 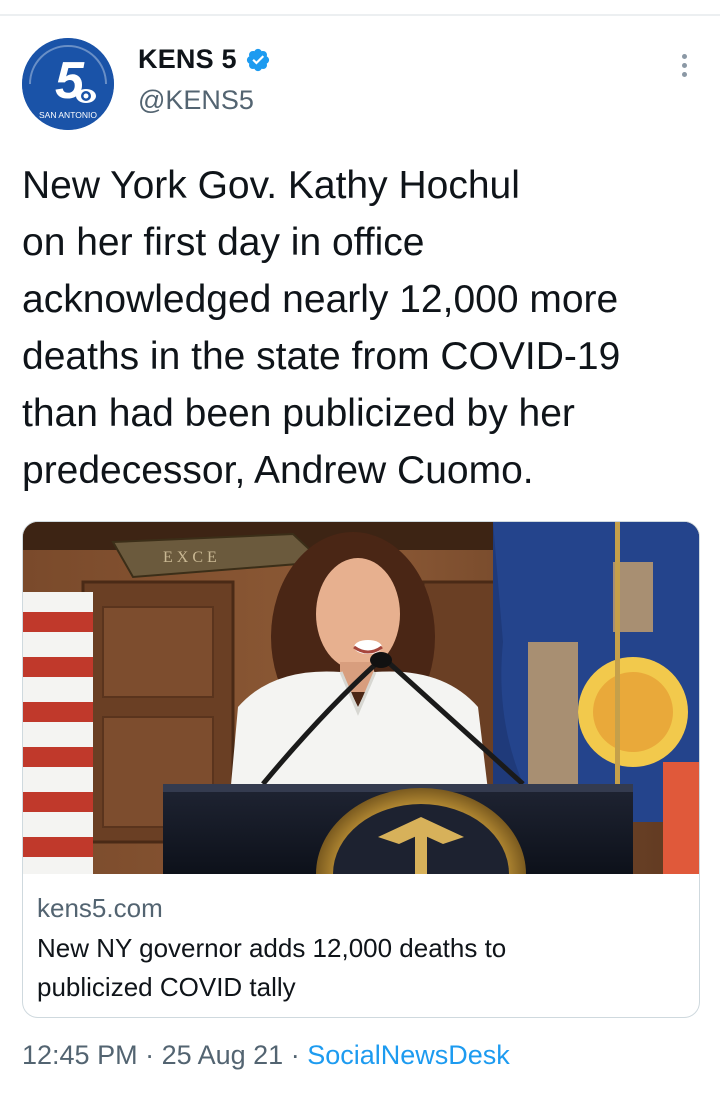 I want to click on more-options-icon, so click(x=684, y=69).